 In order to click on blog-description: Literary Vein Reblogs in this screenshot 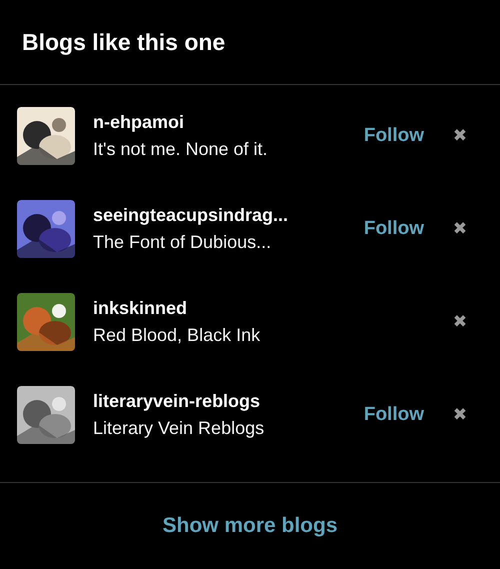, I will do `click(179, 428)`.